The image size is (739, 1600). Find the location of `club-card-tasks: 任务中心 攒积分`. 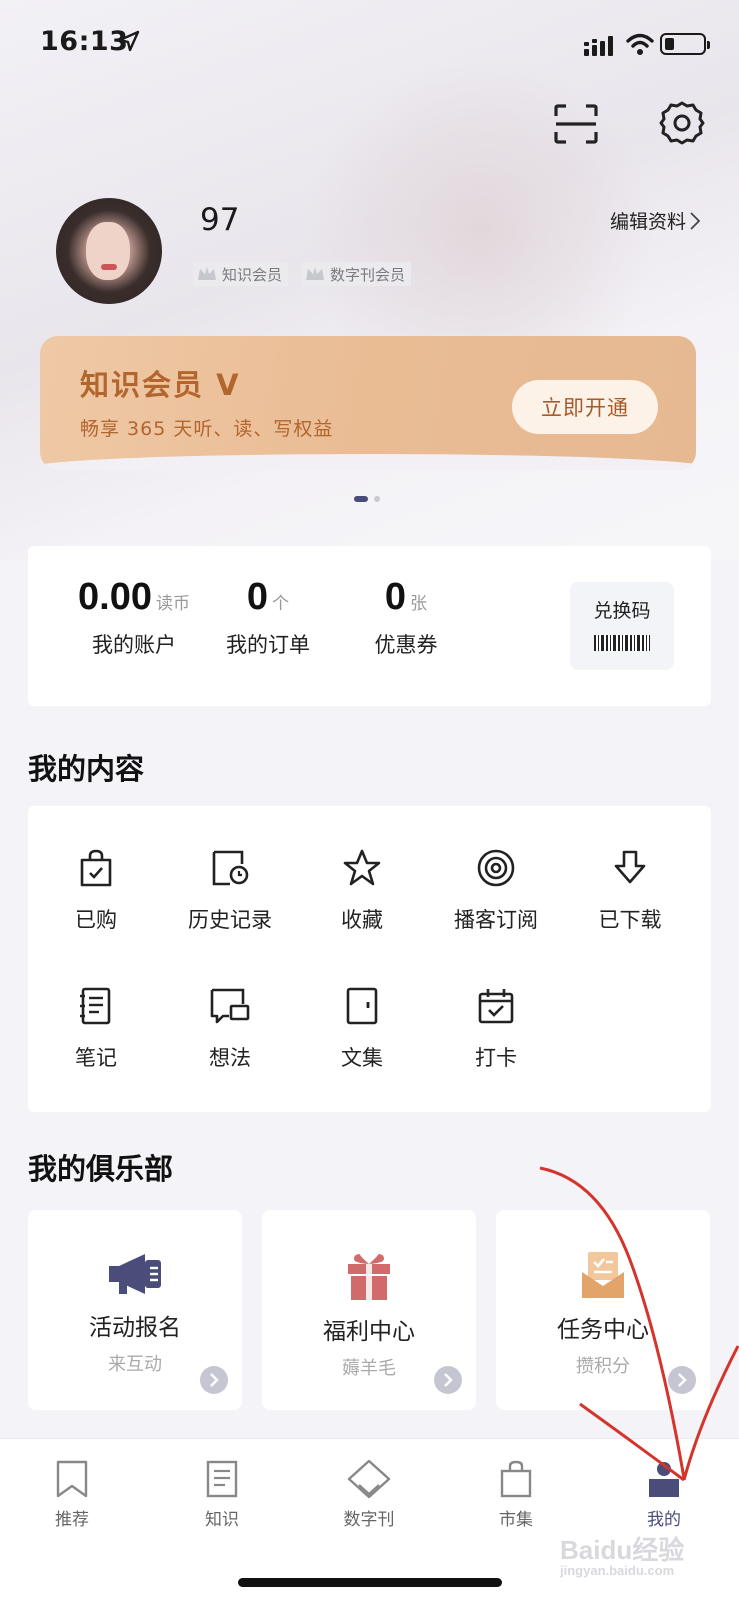

club-card-tasks: 任务中心 攒积分 is located at coordinates (603, 1310).